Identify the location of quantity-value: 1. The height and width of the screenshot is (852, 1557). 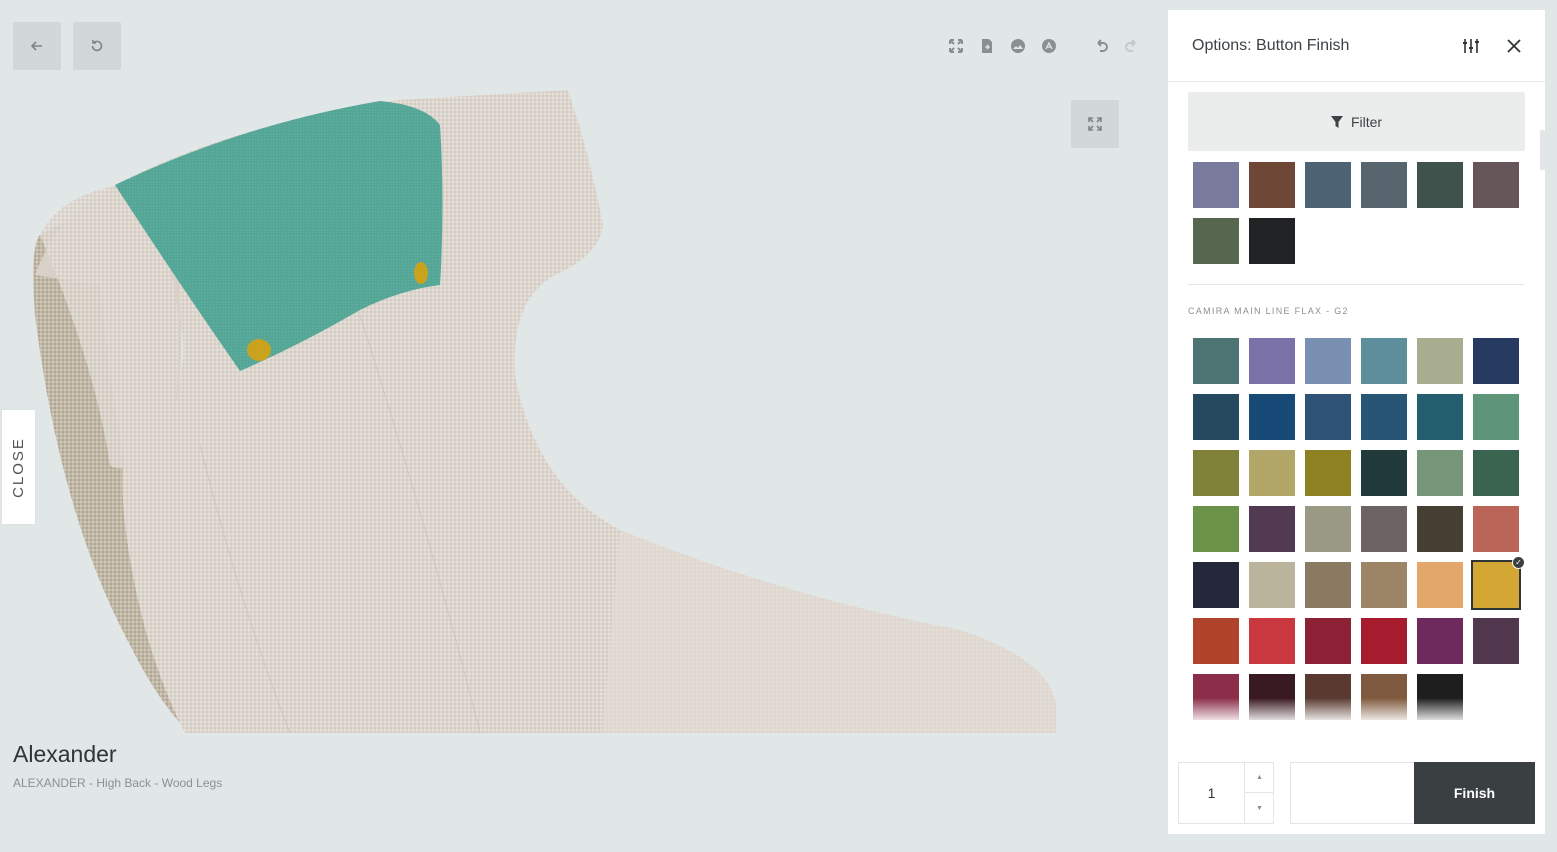
(1211, 793).